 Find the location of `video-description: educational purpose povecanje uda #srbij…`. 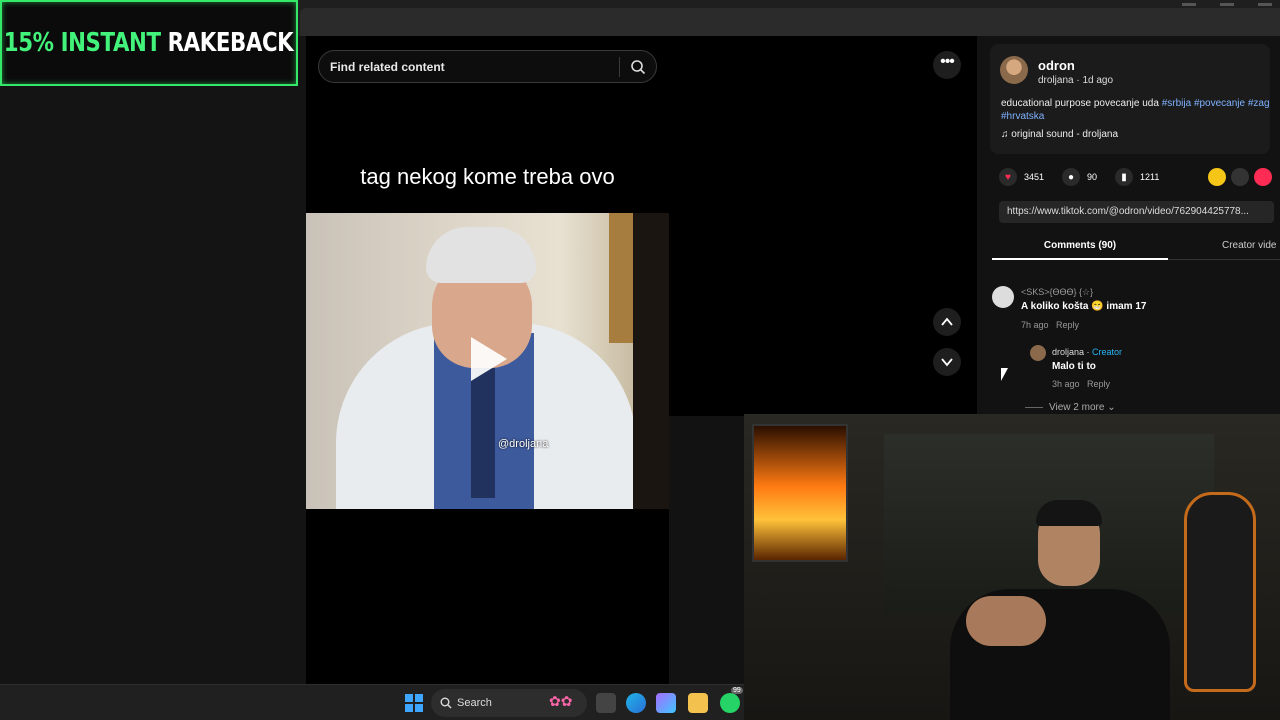

video-description: educational purpose povecanje uda #srbij… is located at coordinates (1140, 110).